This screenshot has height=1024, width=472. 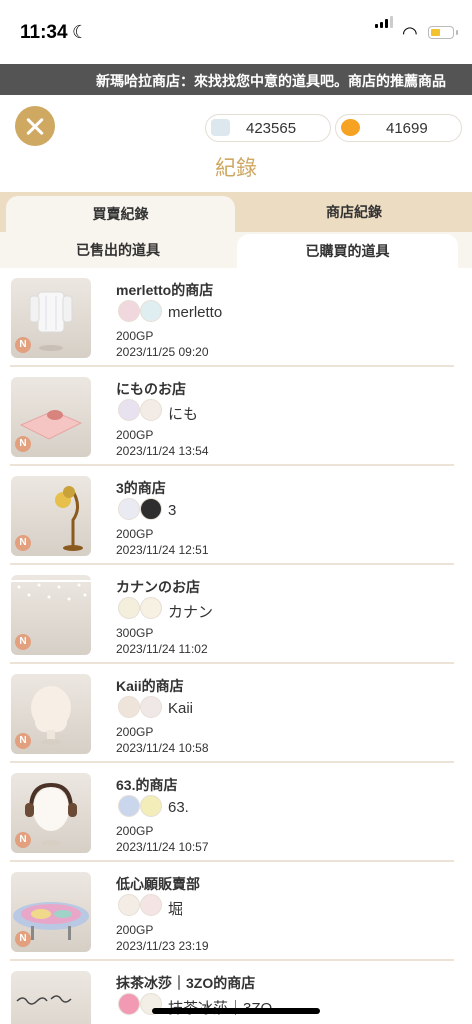 I want to click on shop-name: カナンのお店, so click(x=158, y=587).